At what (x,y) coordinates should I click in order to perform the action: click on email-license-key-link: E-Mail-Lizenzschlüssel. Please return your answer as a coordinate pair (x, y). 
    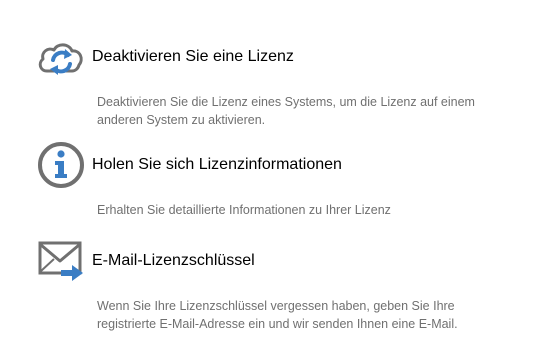
    Looking at the image, I should click on (277, 261).